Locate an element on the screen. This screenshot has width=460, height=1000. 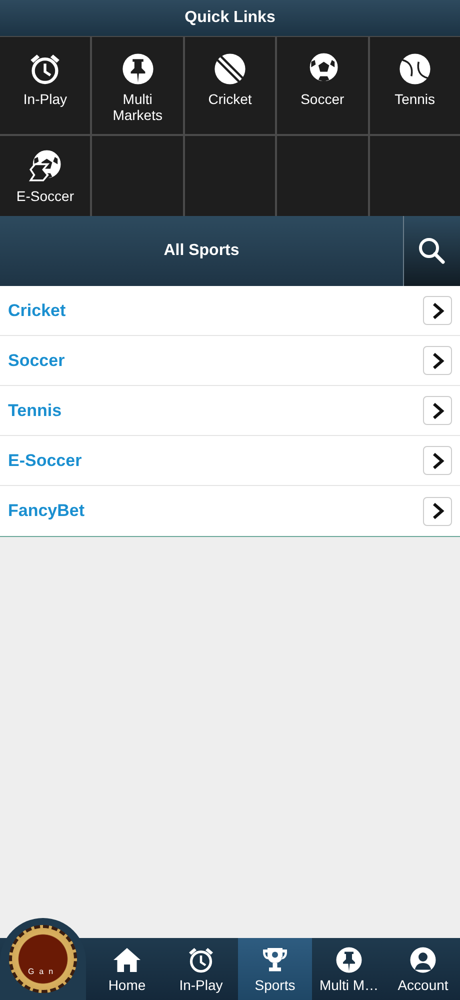
sport-name: FancyBet is located at coordinates (46, 511).